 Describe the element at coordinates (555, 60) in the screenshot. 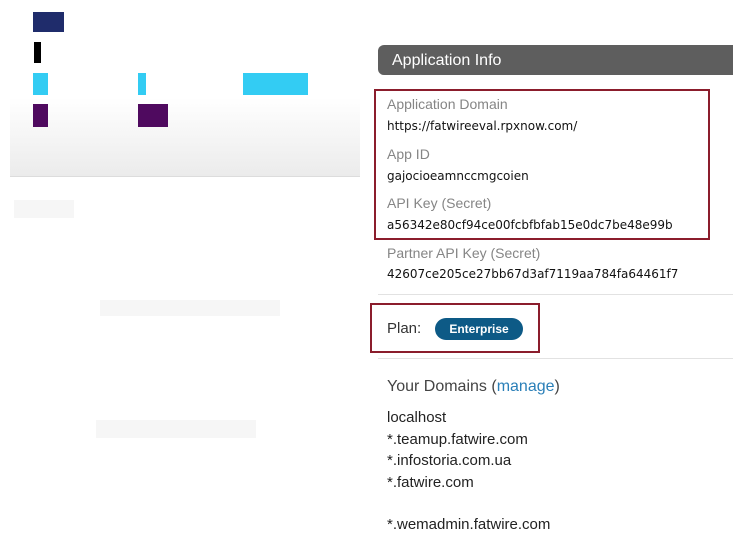

I see `app-info-header: Application Info` at that location.